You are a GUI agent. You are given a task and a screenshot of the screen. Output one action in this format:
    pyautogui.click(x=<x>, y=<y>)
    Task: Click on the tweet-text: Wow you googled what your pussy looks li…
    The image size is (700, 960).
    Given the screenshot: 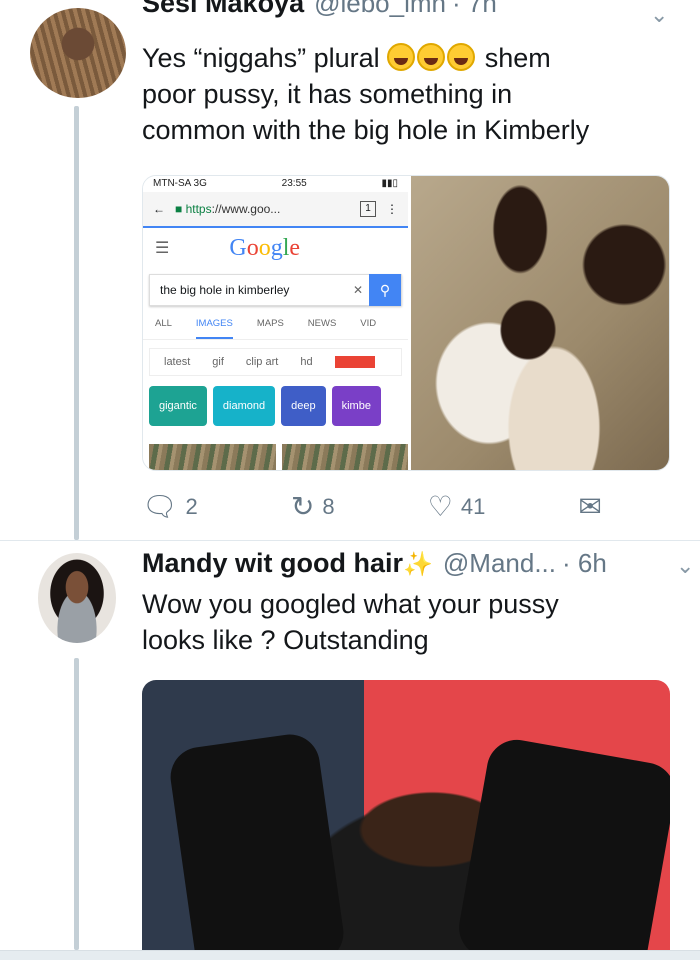 What is the action you would take?
    pyautogui.click(x=402, y=622)
    